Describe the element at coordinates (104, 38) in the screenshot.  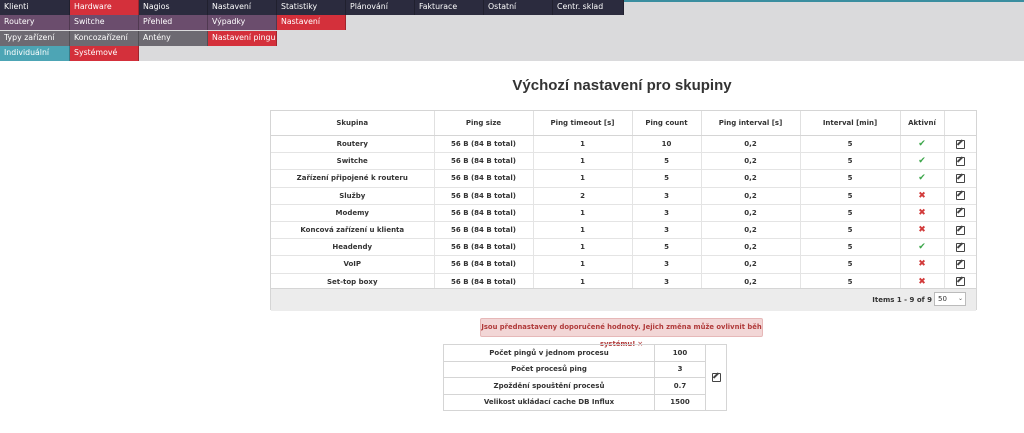
I see `menu-item-koncozarizeni: Koncozařízení` at that location.